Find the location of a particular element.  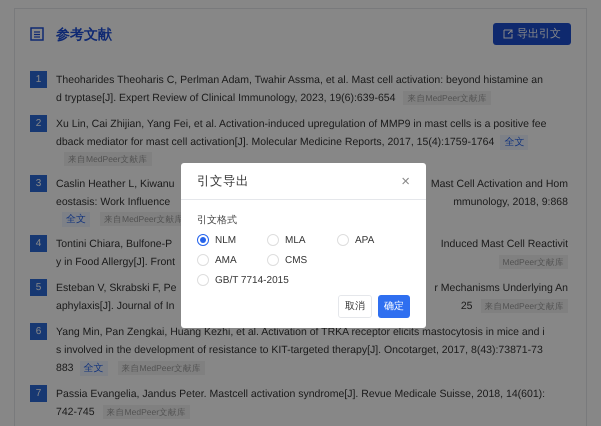

format-label: 引文格式 is located at coordinates (217, 221).